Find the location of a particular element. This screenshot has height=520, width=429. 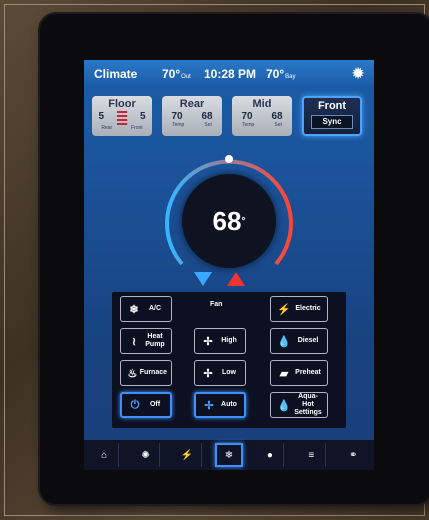

rear-temp-label: Temp is located at coordinates (178, 125).